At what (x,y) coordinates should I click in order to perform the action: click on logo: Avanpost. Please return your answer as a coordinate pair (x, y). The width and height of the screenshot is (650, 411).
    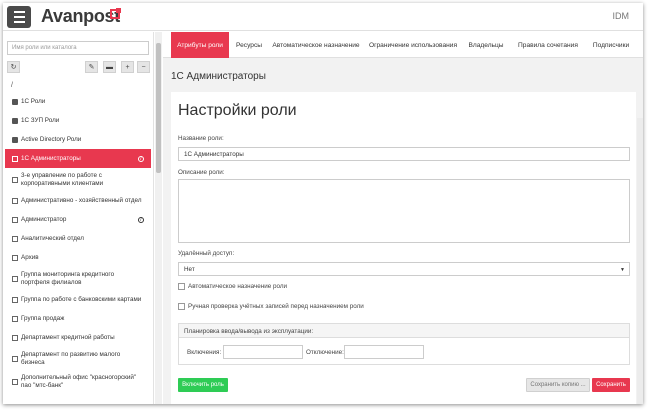
    Looking at the image, I should click on (80, 16).